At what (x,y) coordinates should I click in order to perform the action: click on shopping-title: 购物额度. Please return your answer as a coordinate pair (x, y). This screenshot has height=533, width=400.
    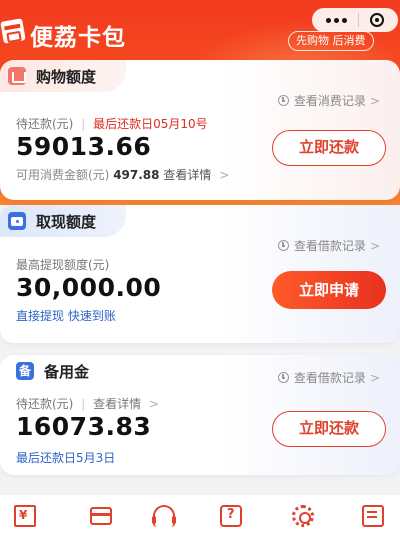
    Looking at the image, I should click on (66, 76).